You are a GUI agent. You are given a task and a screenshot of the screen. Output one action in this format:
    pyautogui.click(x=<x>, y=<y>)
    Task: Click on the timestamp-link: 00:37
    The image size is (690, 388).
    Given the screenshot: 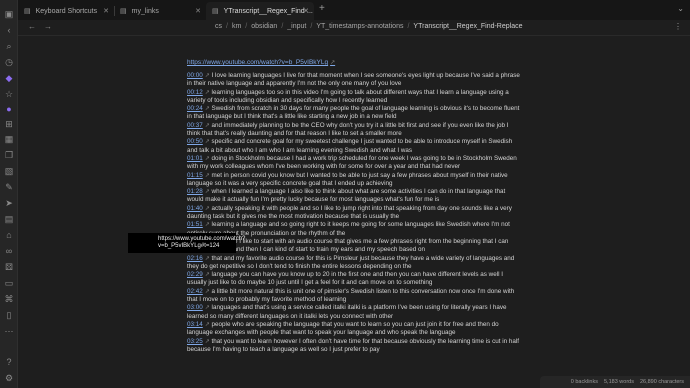 What is the action you would take?
    pyautogui.click(x=195, y=125)
    